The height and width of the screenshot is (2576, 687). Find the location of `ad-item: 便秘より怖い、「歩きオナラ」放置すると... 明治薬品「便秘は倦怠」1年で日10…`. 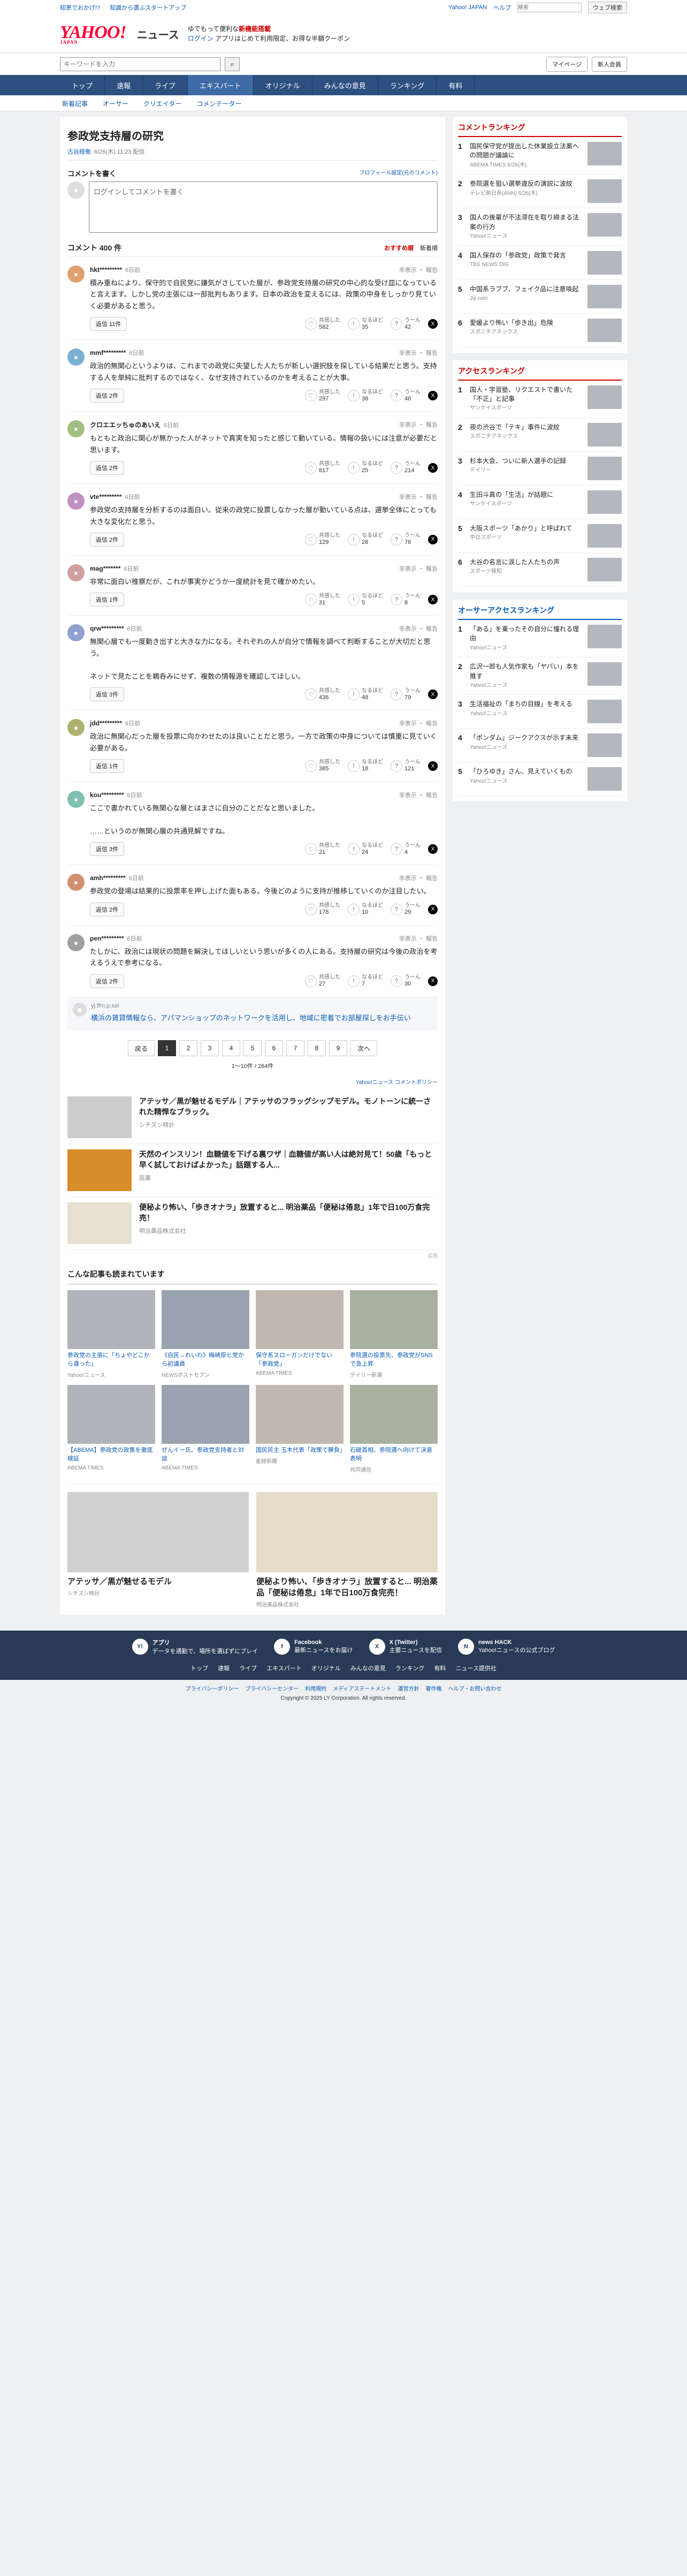

ad-item: 便秘より怖い、「歩きオナラ」放置すると... 明治薬品「便秘は倦怠」1年で日10… is located at coordinates (252, 1224).